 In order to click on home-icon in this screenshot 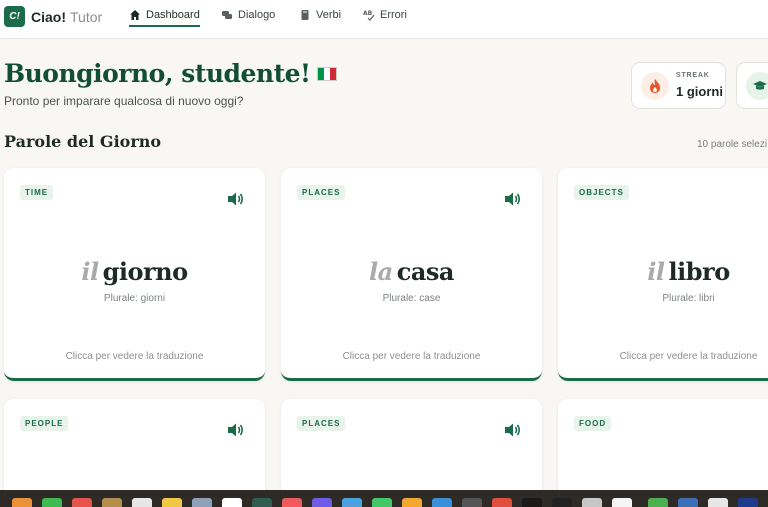, I will do `click(135, 15)`.